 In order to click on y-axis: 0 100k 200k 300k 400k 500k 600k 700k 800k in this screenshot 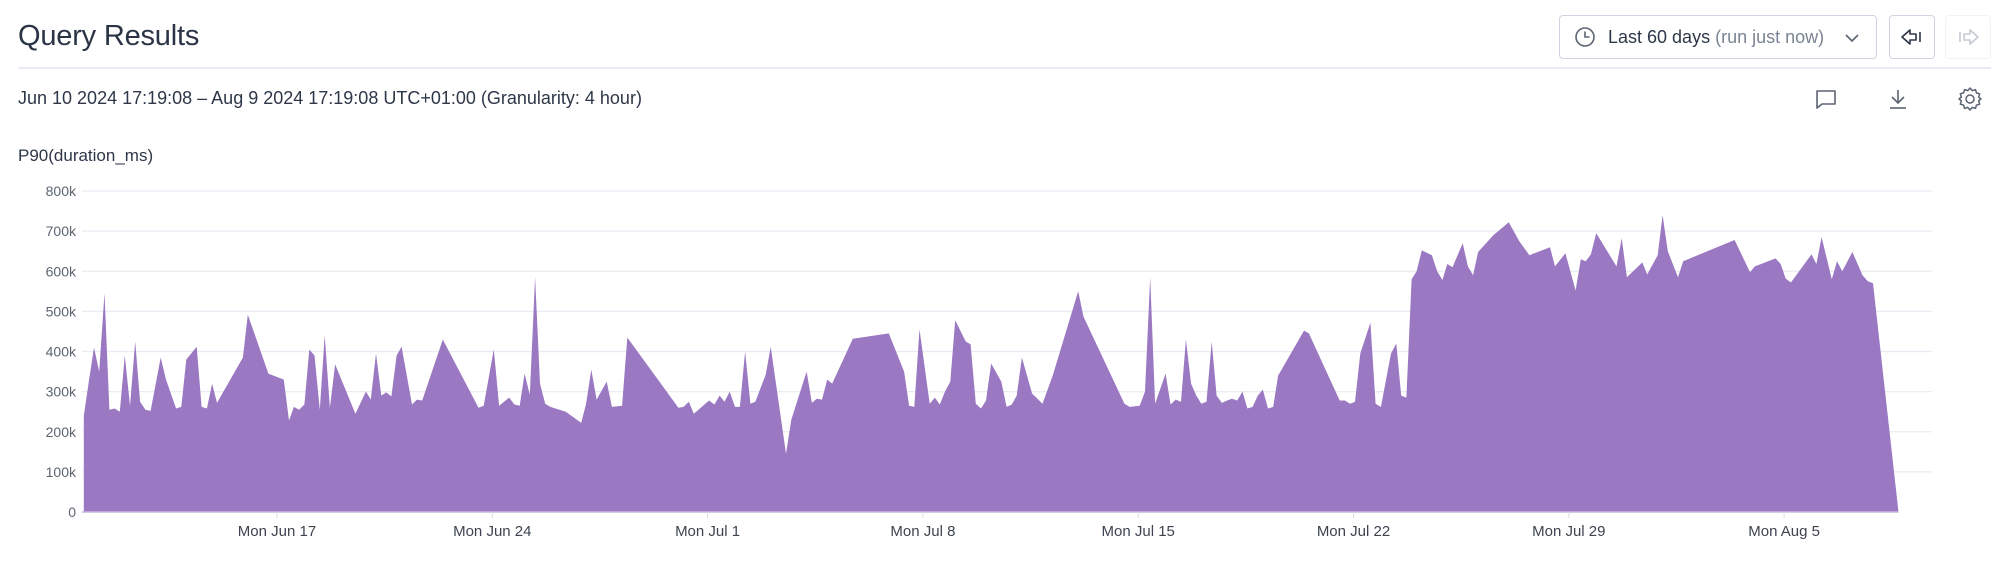, I will do `click(61, 351)`.